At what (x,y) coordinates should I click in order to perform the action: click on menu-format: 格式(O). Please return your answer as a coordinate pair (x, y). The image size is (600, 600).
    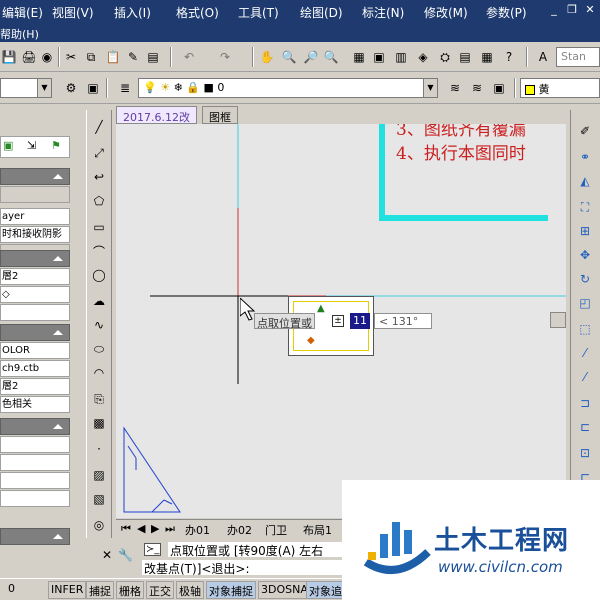
    Looking at the image, I should click on (197, 12).